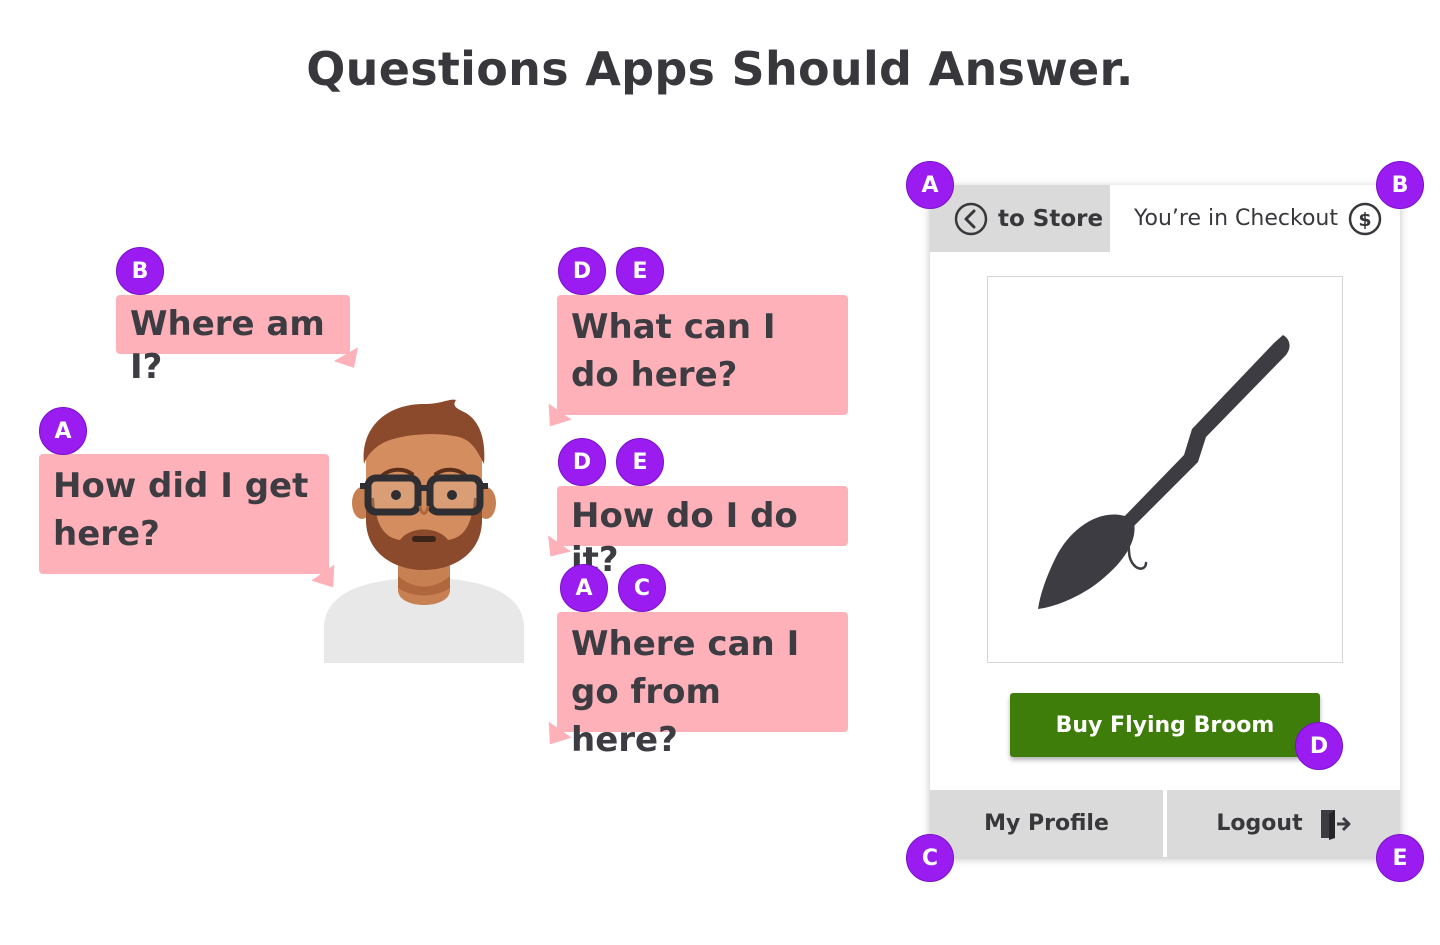  What do you see at coordinates (720, 69) in the screenshot?
I see `page-title: Questions Apps Should Answer.` at bounding box center [720, 69].